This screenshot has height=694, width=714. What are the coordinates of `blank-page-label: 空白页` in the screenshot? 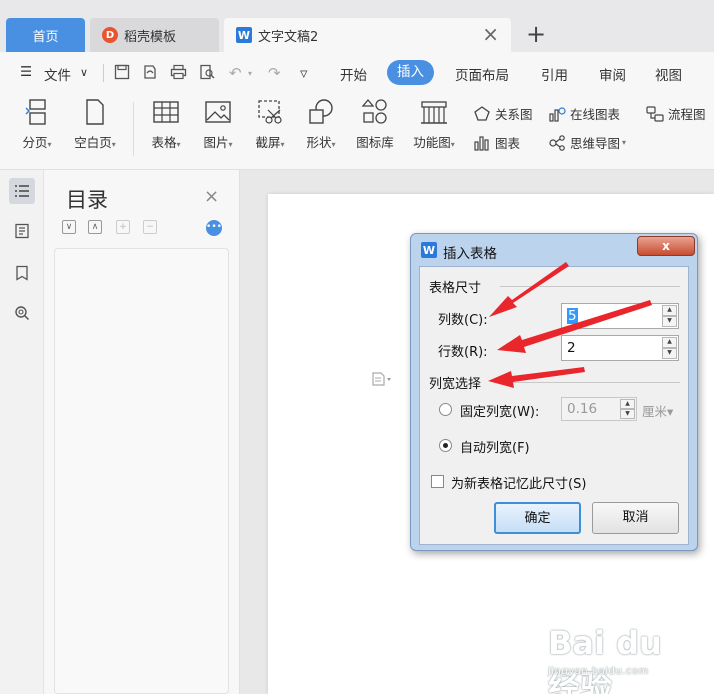 It's located at (93, 142).